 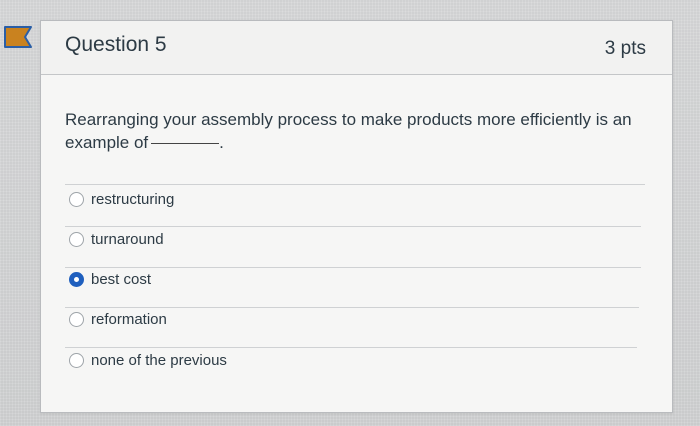 I want to click on option-turnaround: turnaround, so click(x=116, y=239).